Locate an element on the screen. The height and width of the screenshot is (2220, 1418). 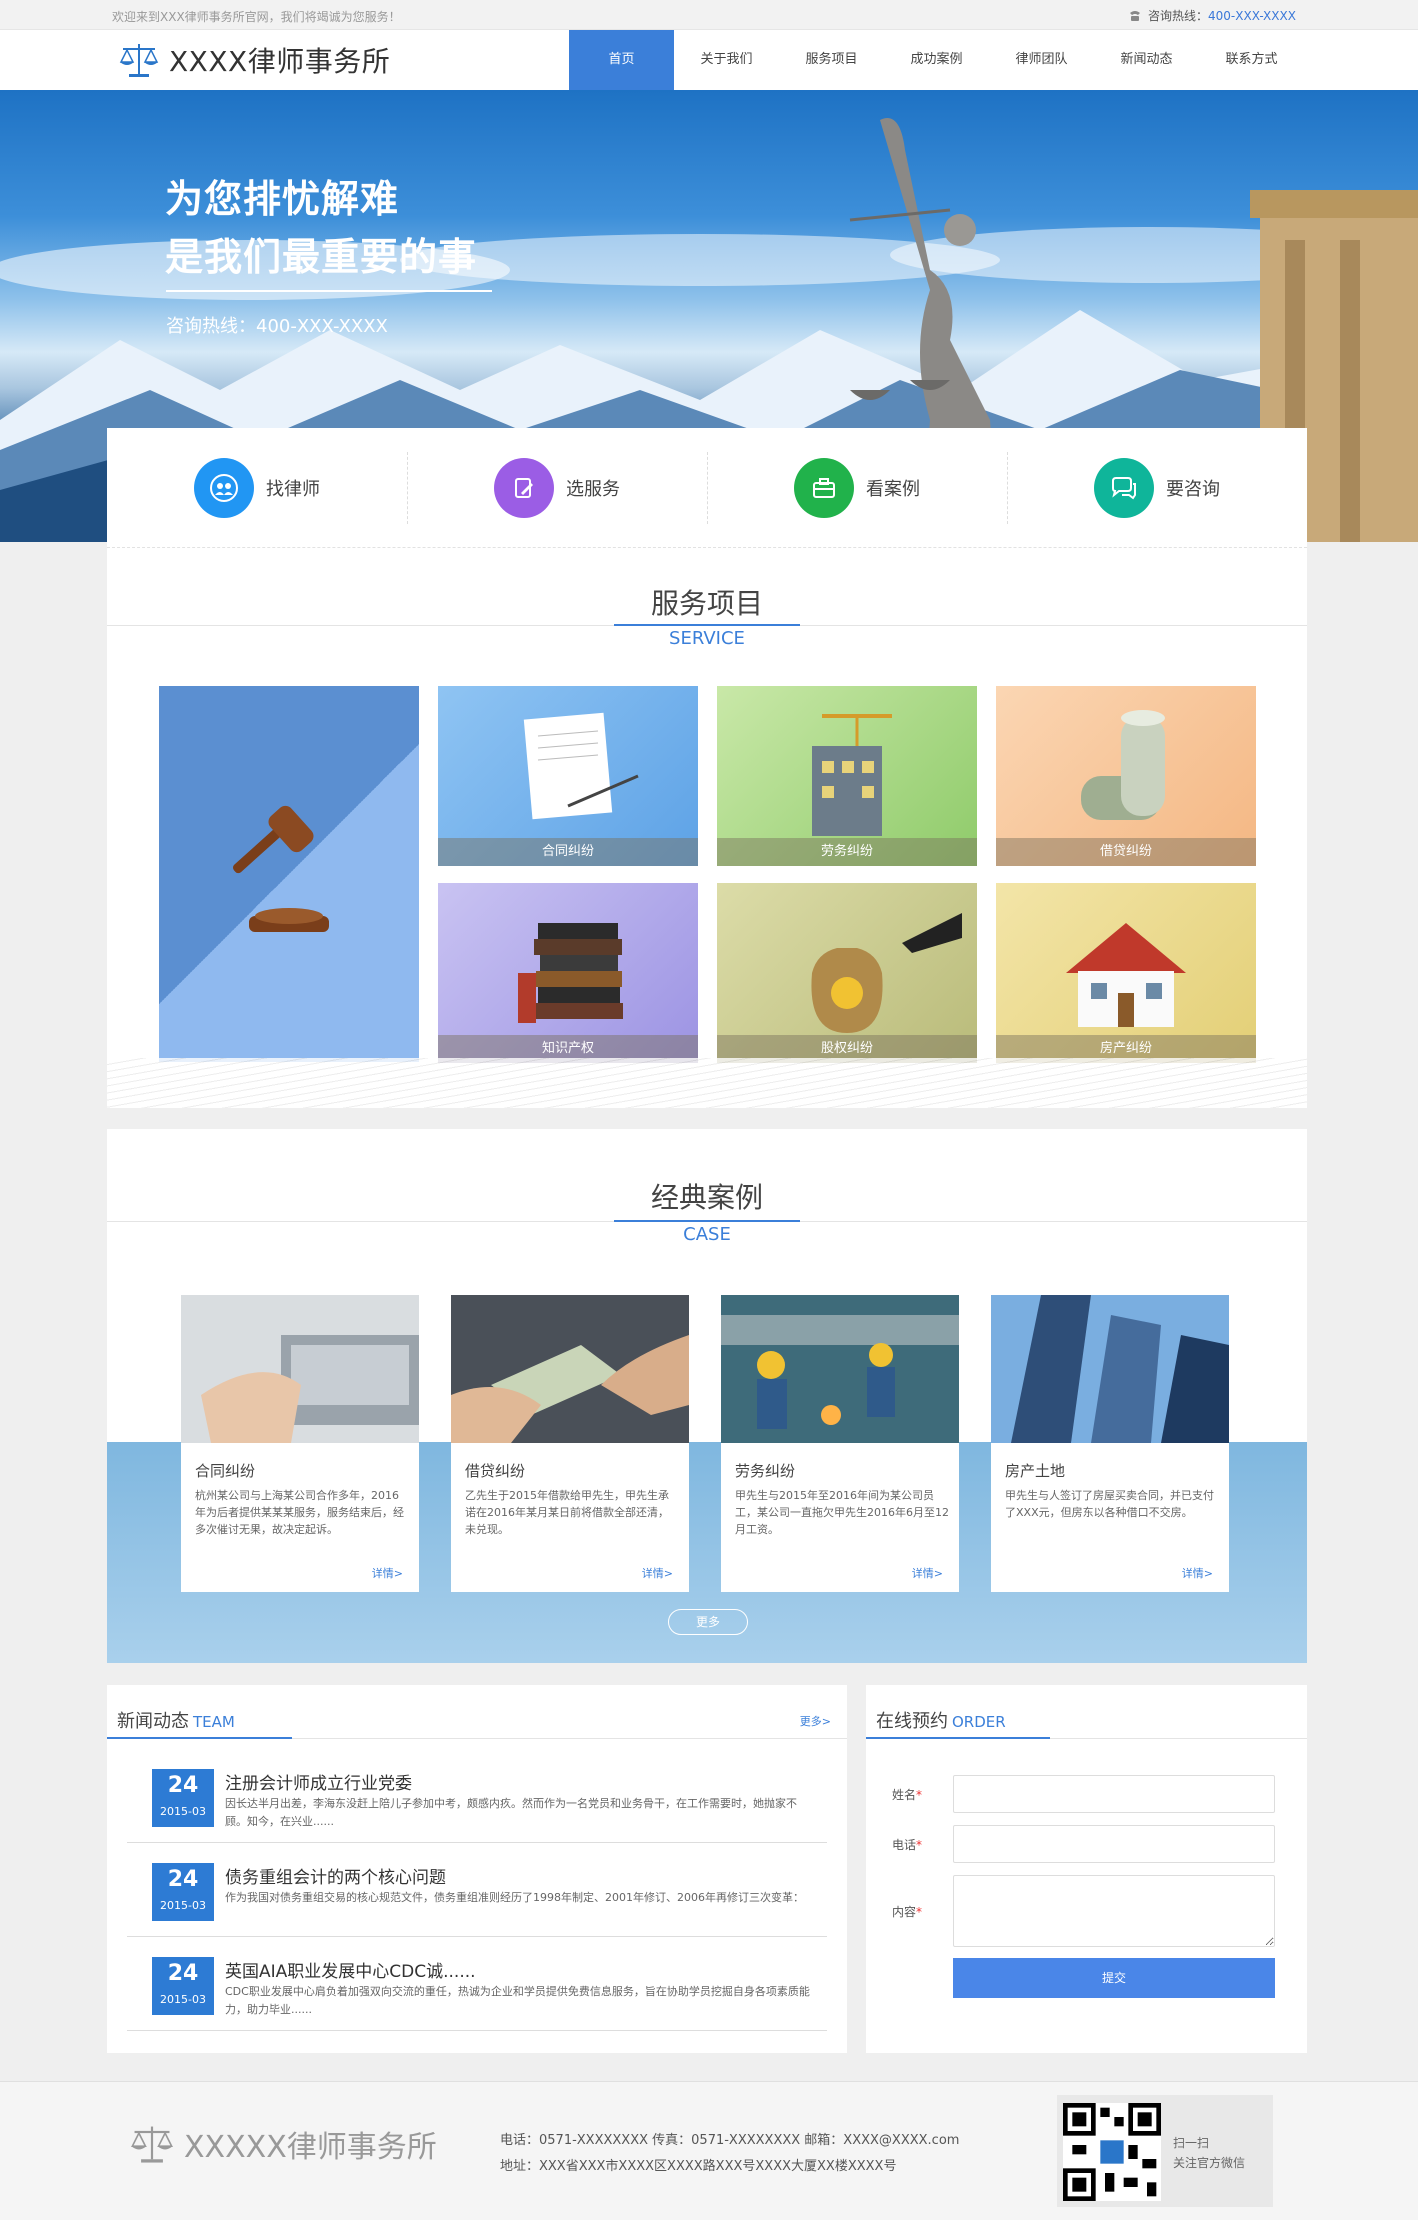
quick-link-label: 要咨询 is located at coordinates (1193, 489).